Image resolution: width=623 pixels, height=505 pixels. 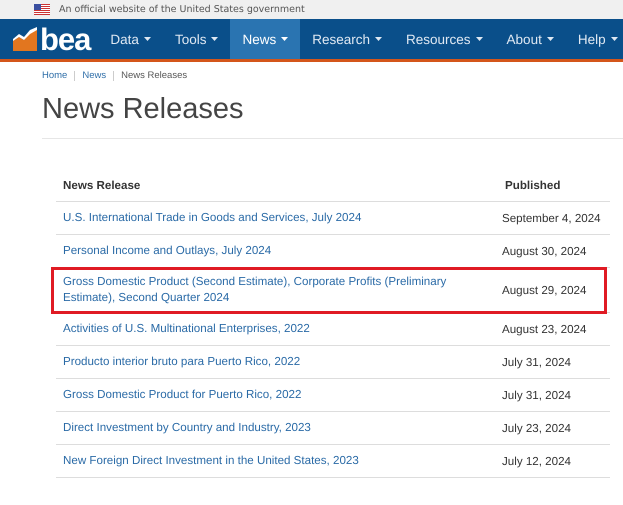 What do you see at coordinates (277, 395) in the screenshot?
I see `release-link: Gross Domestic Product for Puerto Rico, 2022` at bounding box center [277, 395].